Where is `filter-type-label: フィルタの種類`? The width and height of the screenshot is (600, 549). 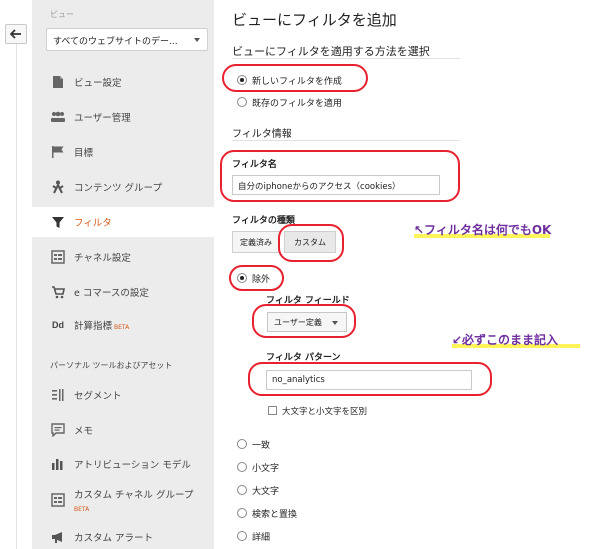 filter-type-label: フィルタの種類 is located at coordinates (263, 221).